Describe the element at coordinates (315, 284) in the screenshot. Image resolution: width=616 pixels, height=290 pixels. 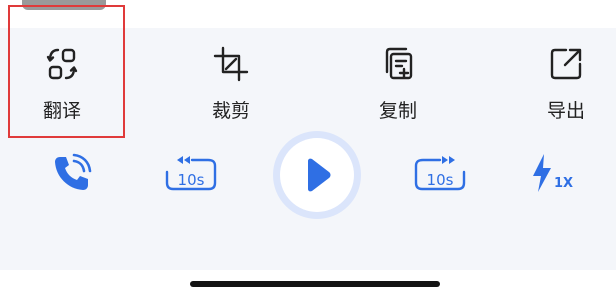
I see `home-indicator` at that location.